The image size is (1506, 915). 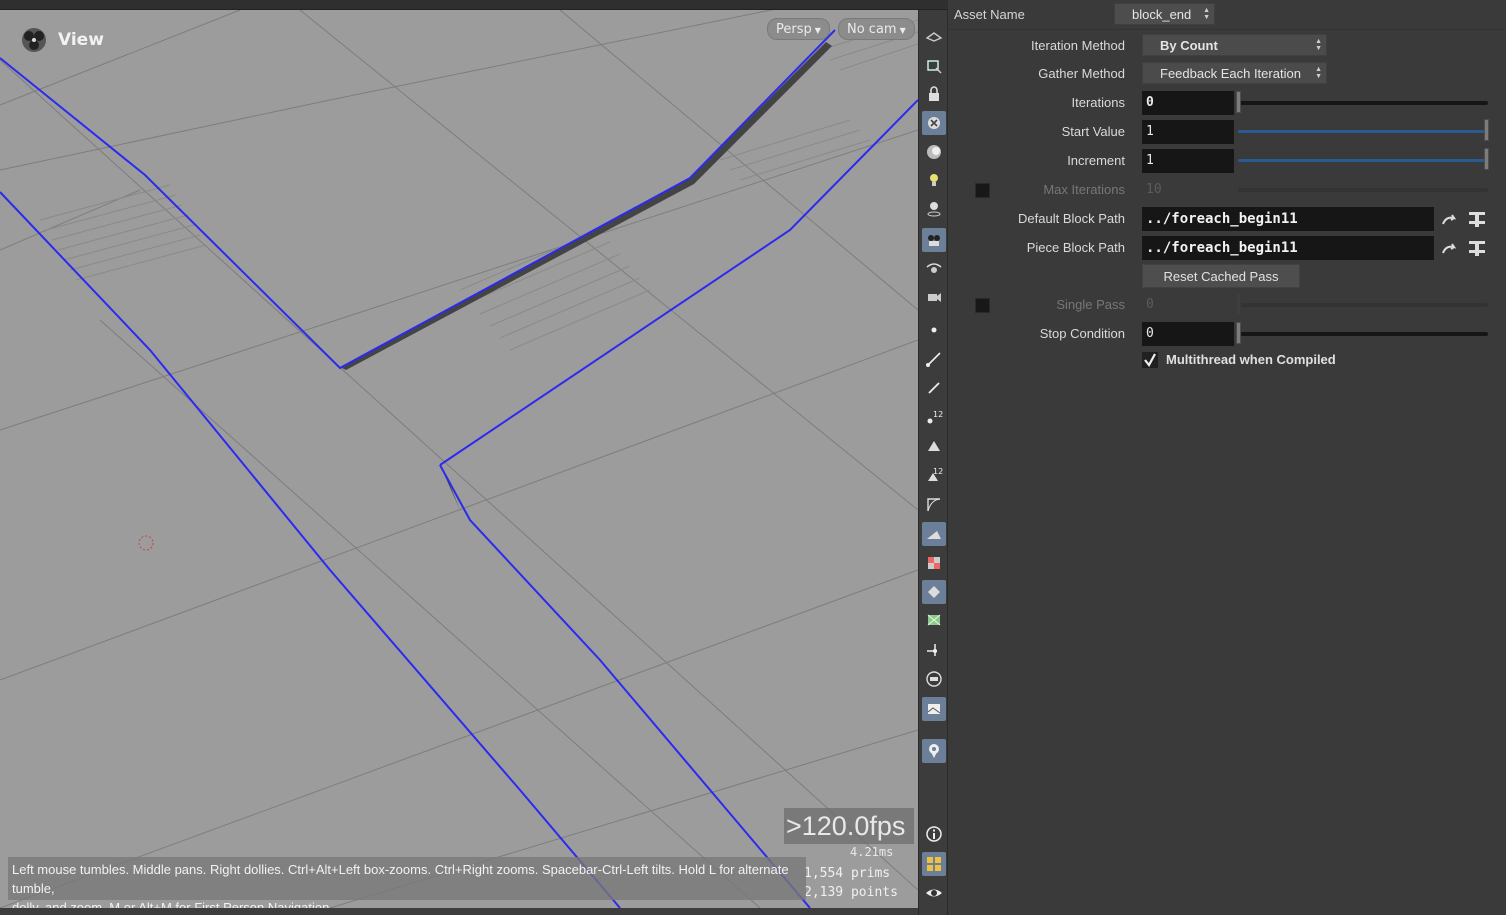 I want to click on stop-condition-slider-handle, so click(x=1238, y=333).